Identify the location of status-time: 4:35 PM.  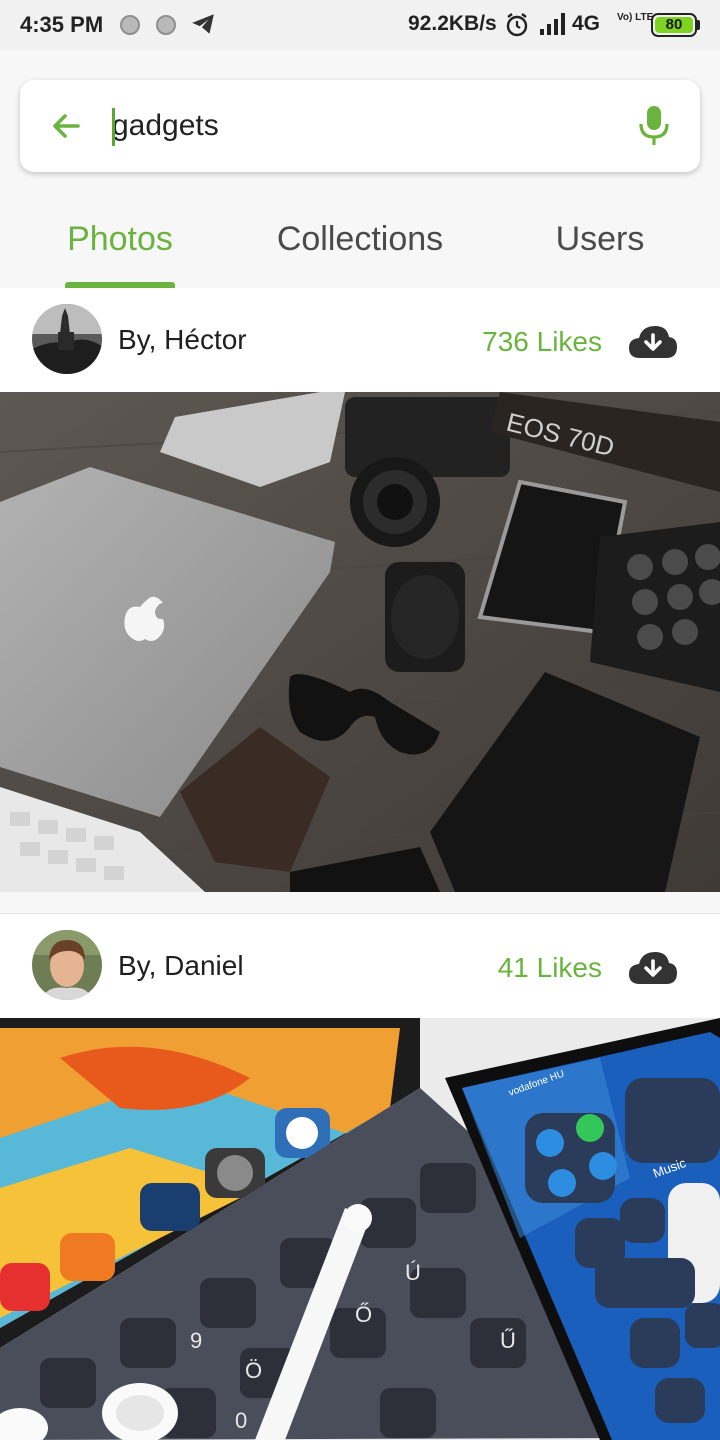
(62, 24).